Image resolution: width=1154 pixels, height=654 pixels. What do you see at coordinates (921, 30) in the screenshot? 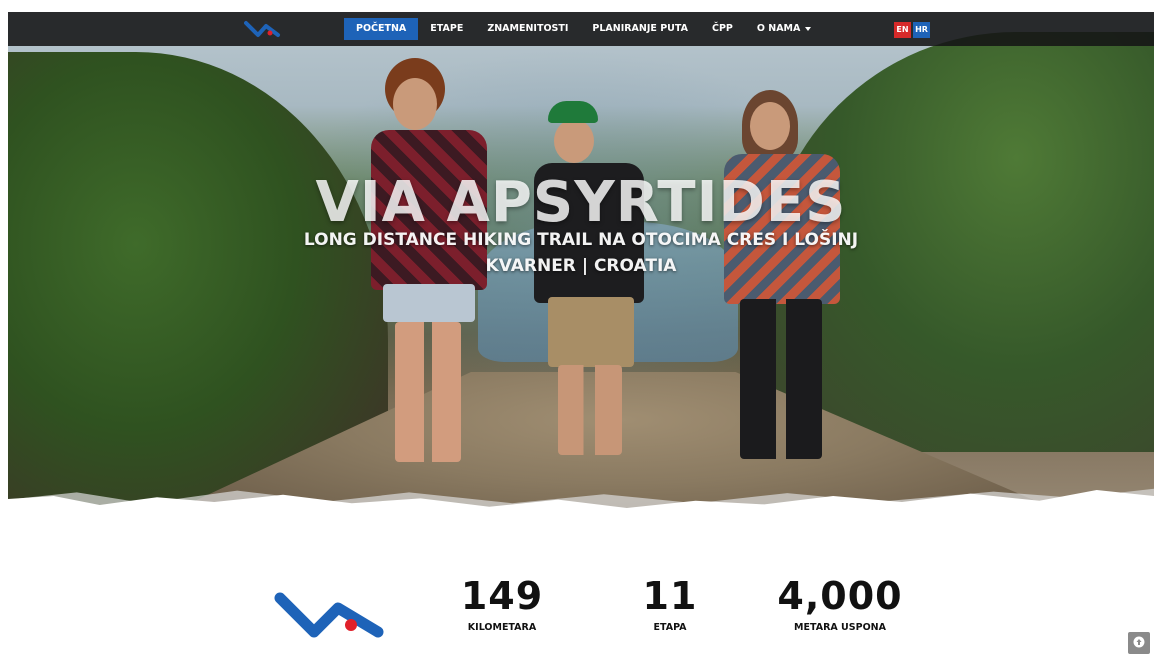
I see `language-hr-button: HR` at bounding box center [921, 30].